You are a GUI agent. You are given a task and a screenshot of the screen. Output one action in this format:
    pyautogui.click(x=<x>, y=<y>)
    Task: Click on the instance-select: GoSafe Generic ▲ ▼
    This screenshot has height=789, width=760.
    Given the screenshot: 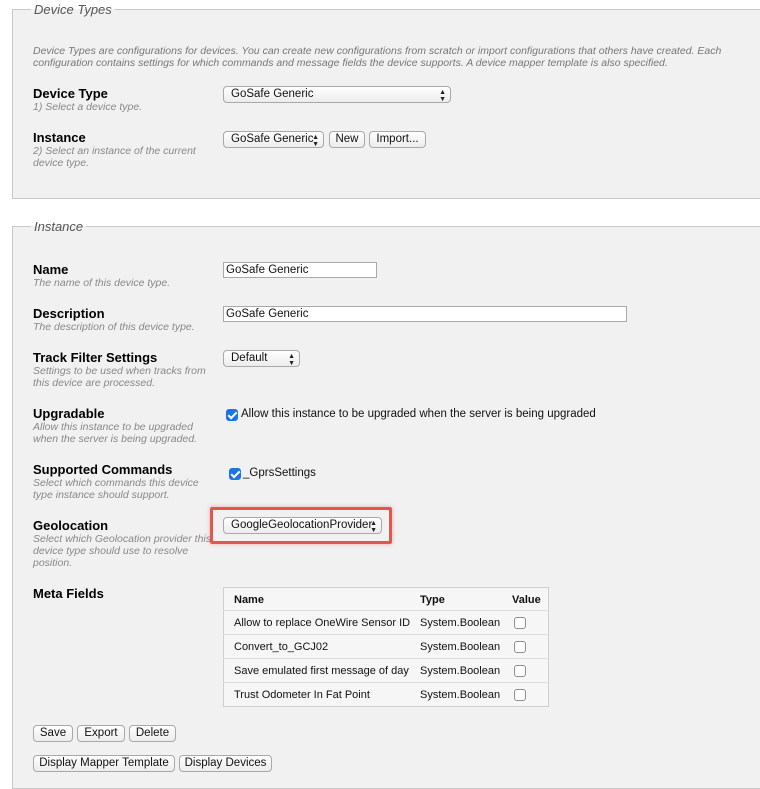 What is the action you would take?
    pyautogui.click(x=273, y=139)
    